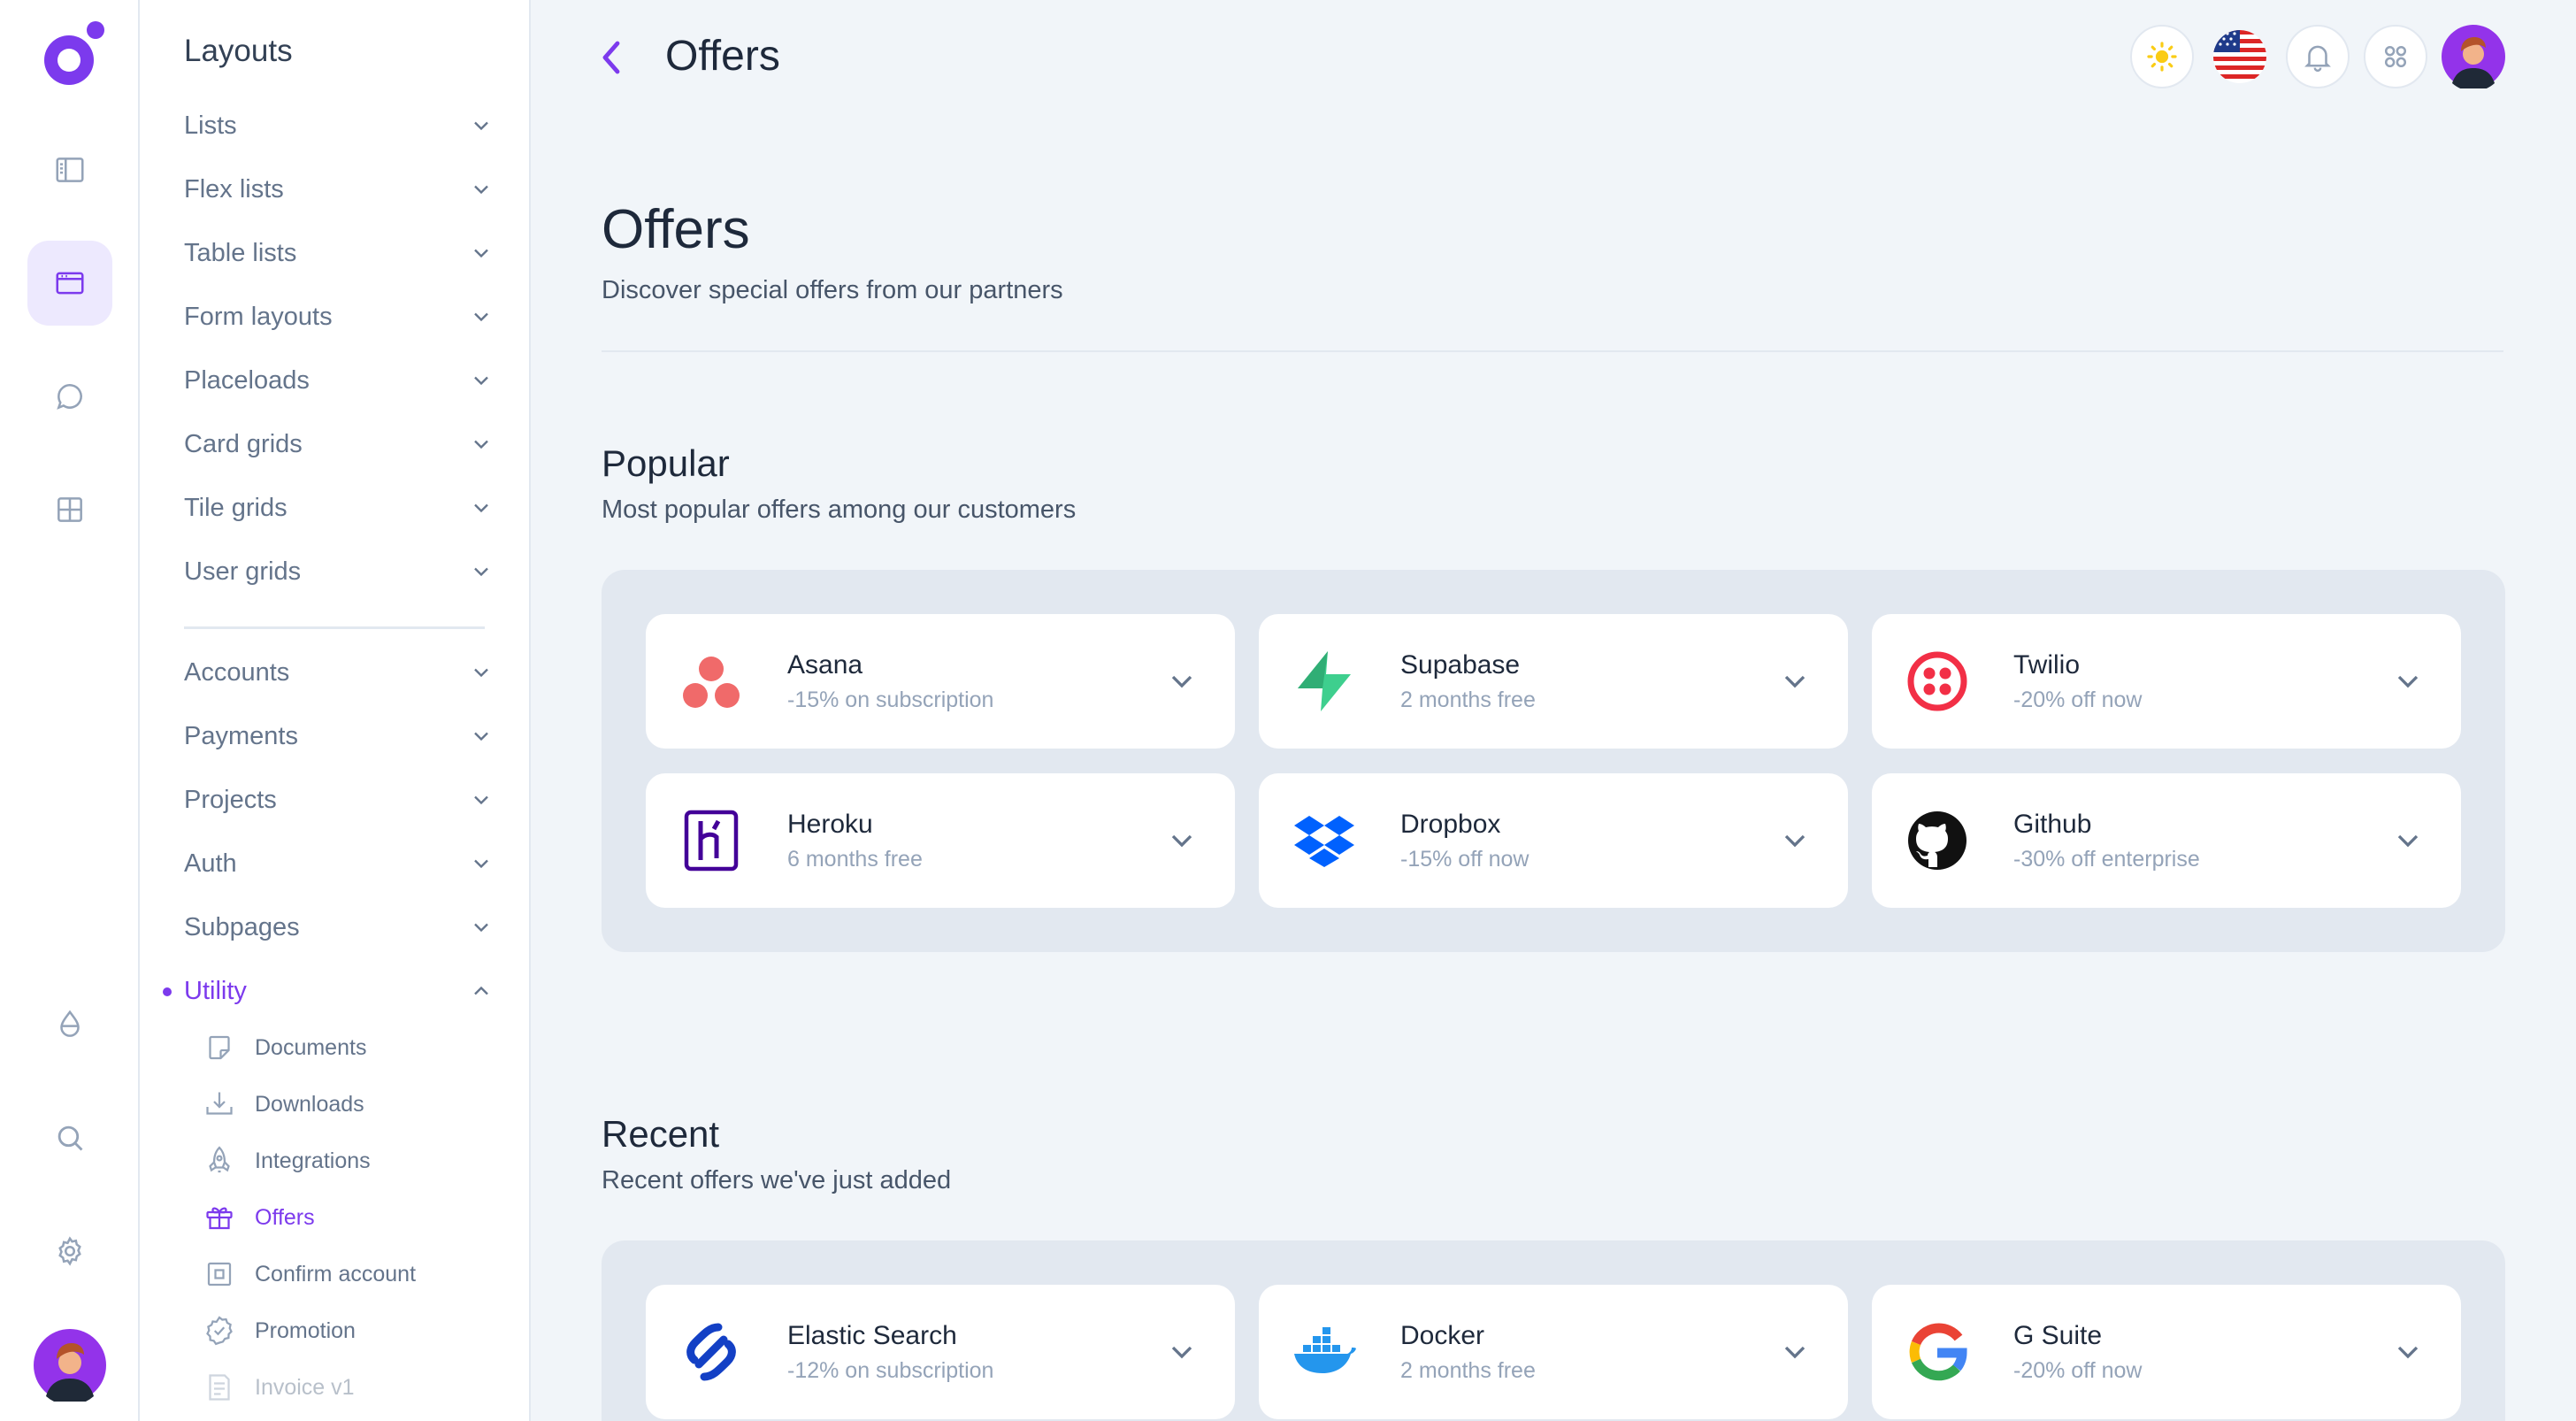 This screenshot has width=2576, height=1421. I want to click on rail-layouts-button, so click(69, 283).